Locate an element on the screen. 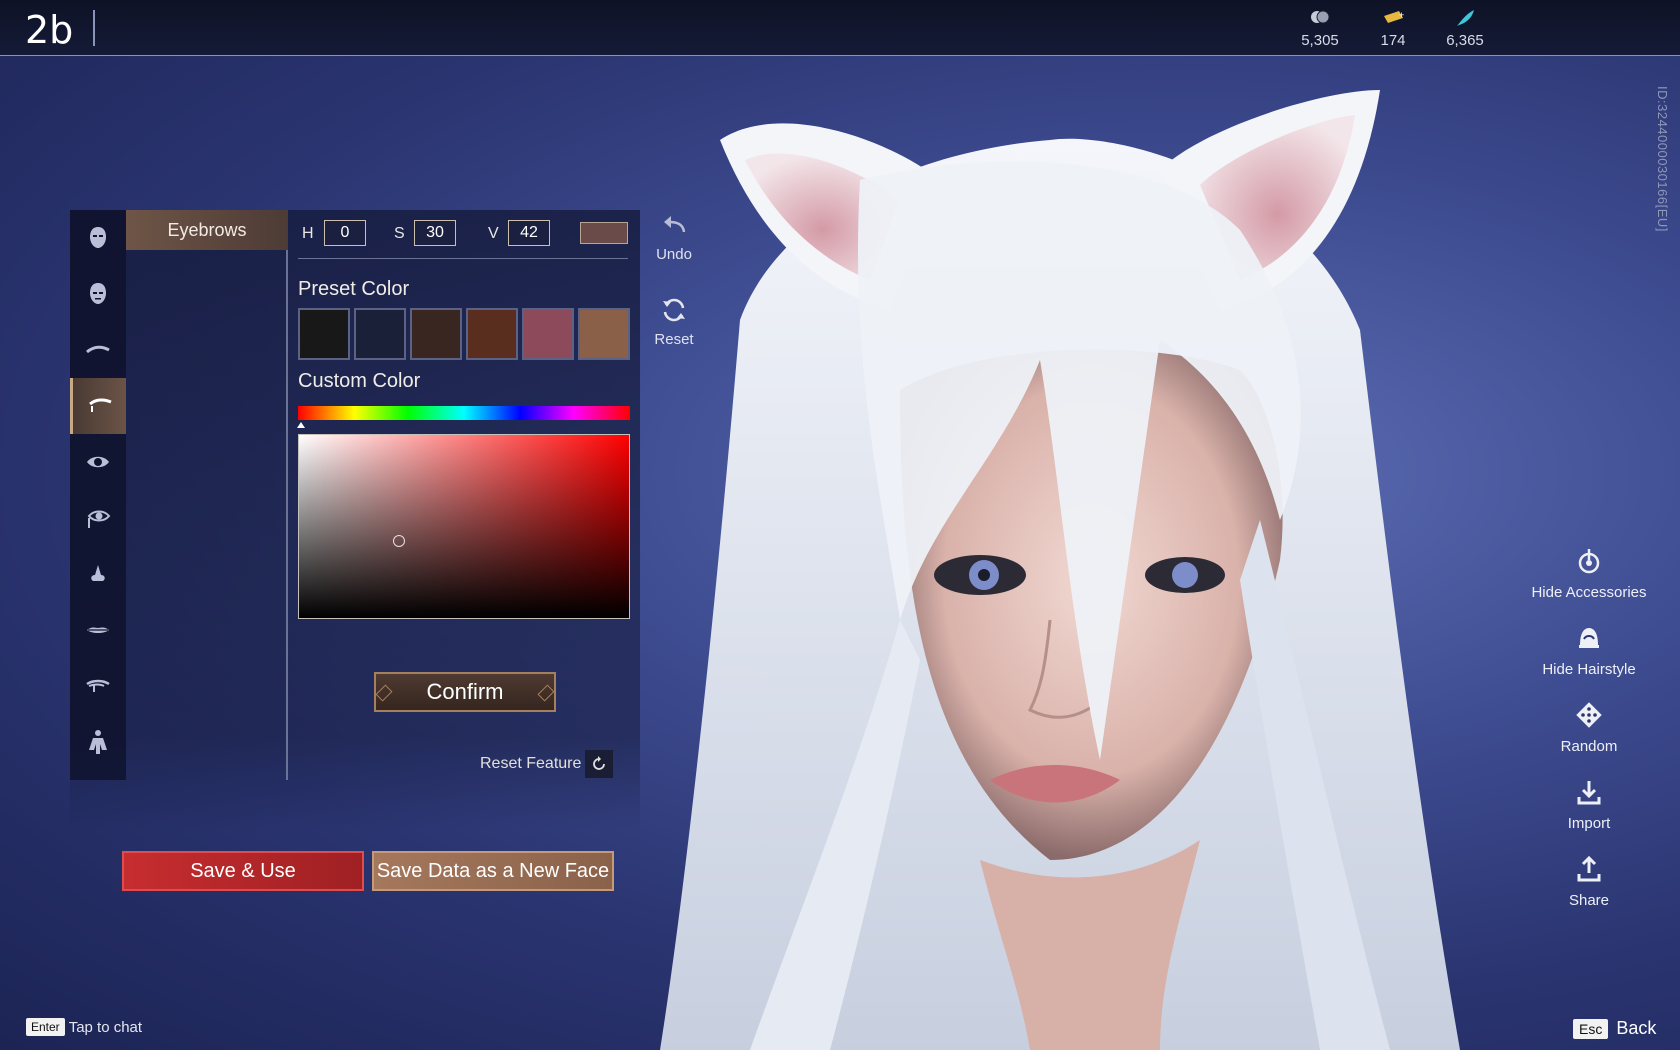 The width and height of the screenshot is (1680, 1050). undo-label: Undo is located at coordinates (674, 254).